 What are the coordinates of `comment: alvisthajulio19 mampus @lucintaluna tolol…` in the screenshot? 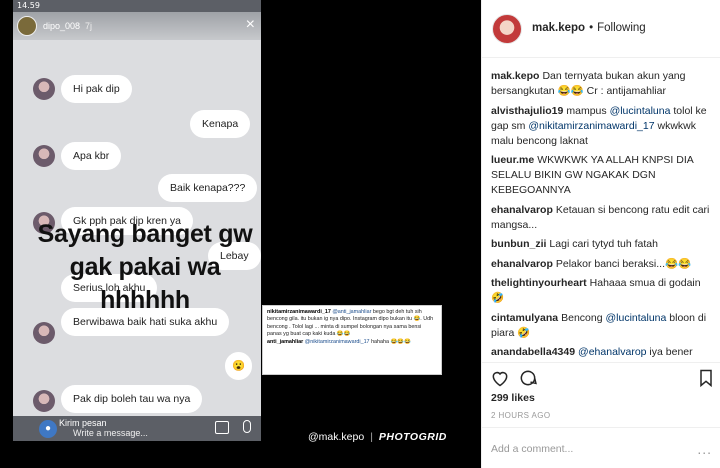 It's located at (601, 126).